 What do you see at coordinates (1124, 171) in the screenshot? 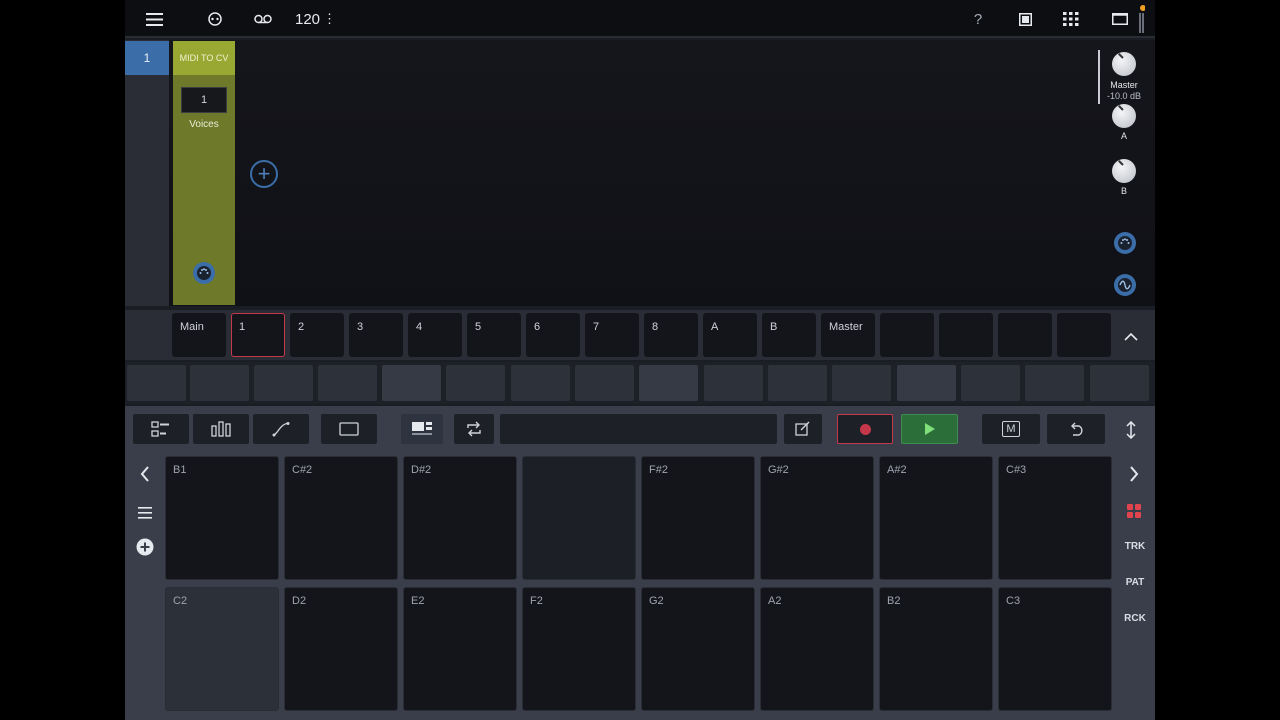
I see `send-b-knob` at bounding box center [1124, 171].